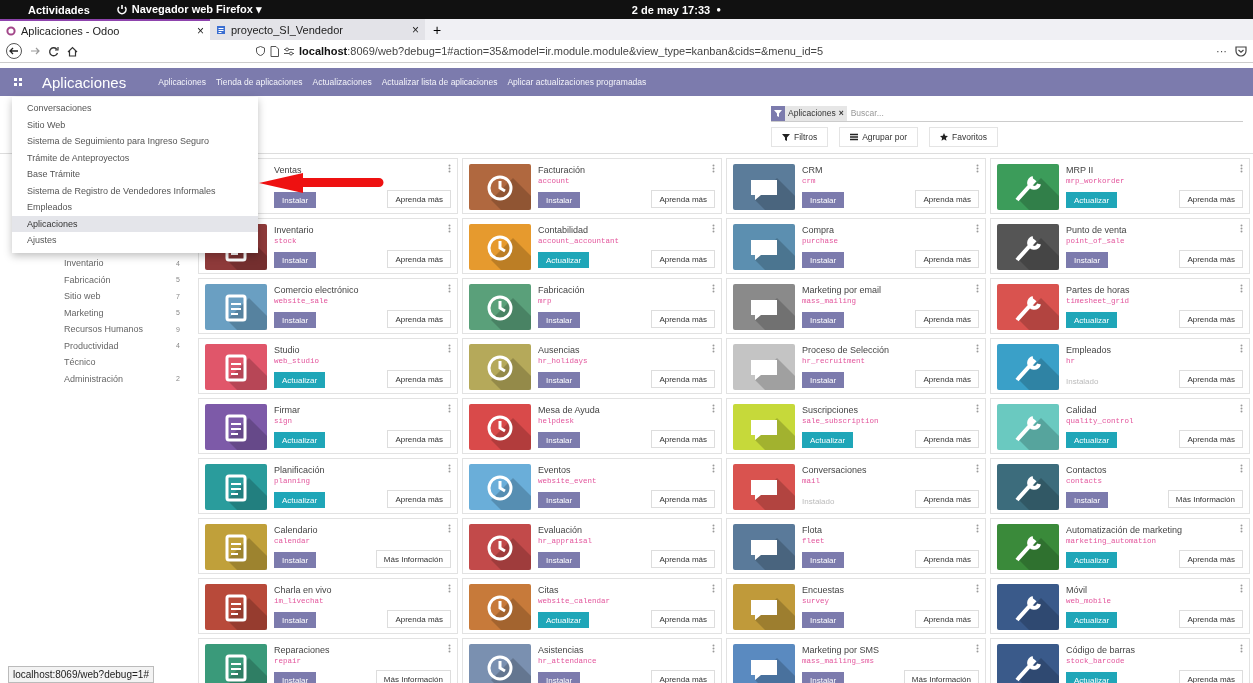 This screenshot has width=1253, height=683. What do you see at coordinates (671, 9) in the screenshot?
I see `clock: 2 de may 17:33` at bounding box center [671, 9].